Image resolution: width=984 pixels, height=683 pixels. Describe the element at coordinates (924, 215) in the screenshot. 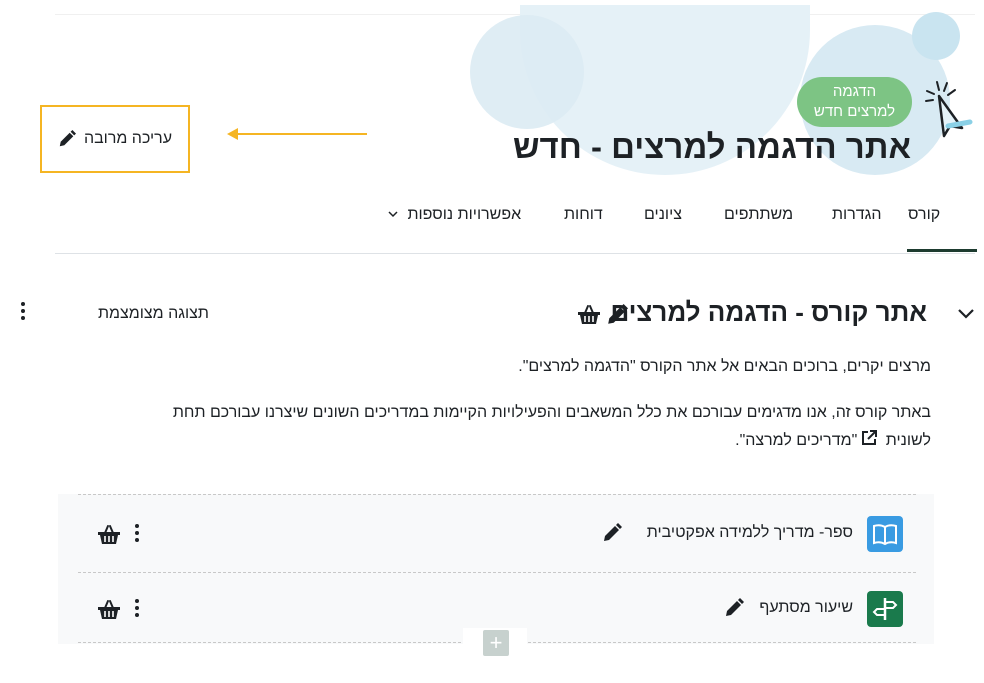

I see `tab-course: קורס` at that location.